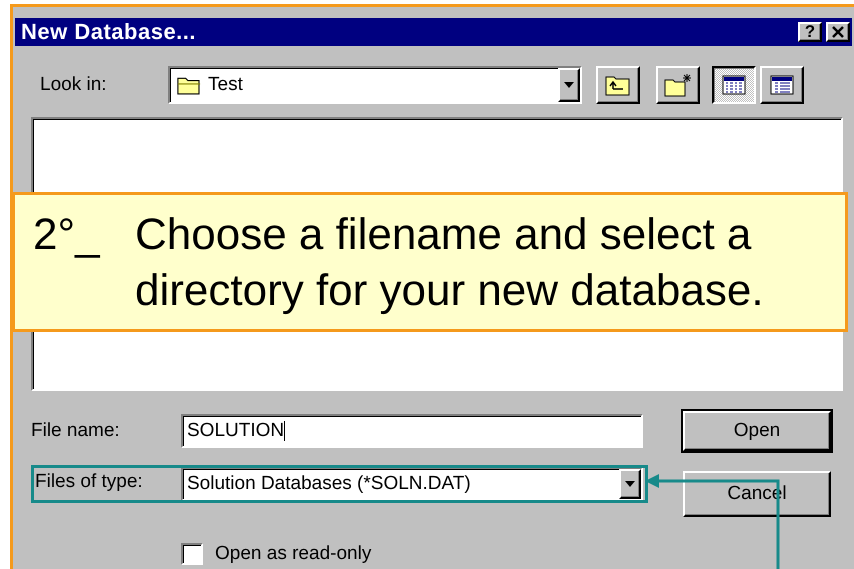 The image size is (854, 569). I want to click on look-in-label: Look in:, so click(74, 85).